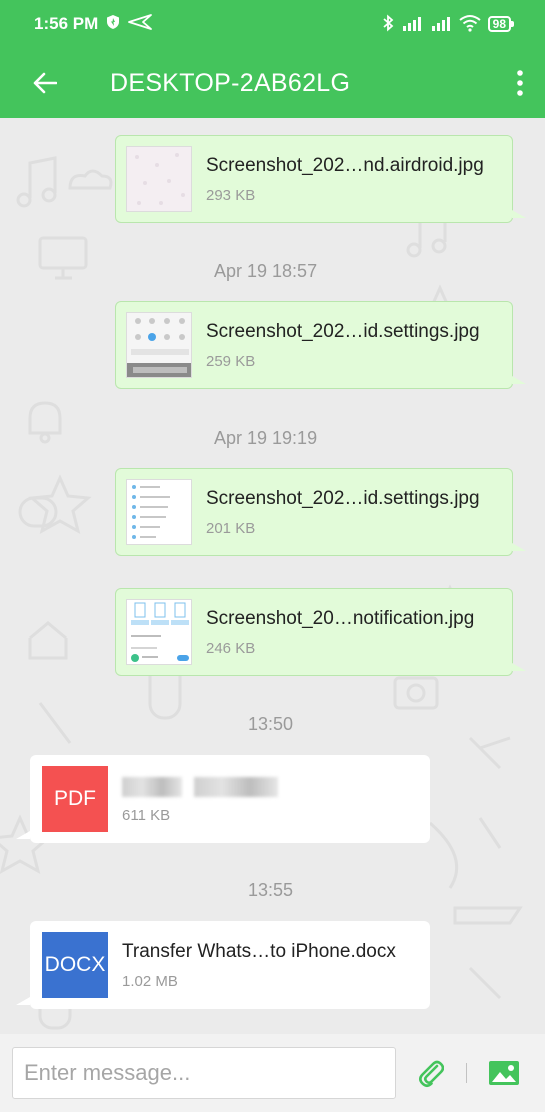 The width and height of the screenshot is (545, 1112). I want to click on arrow-left-icon, so click(45, 83).